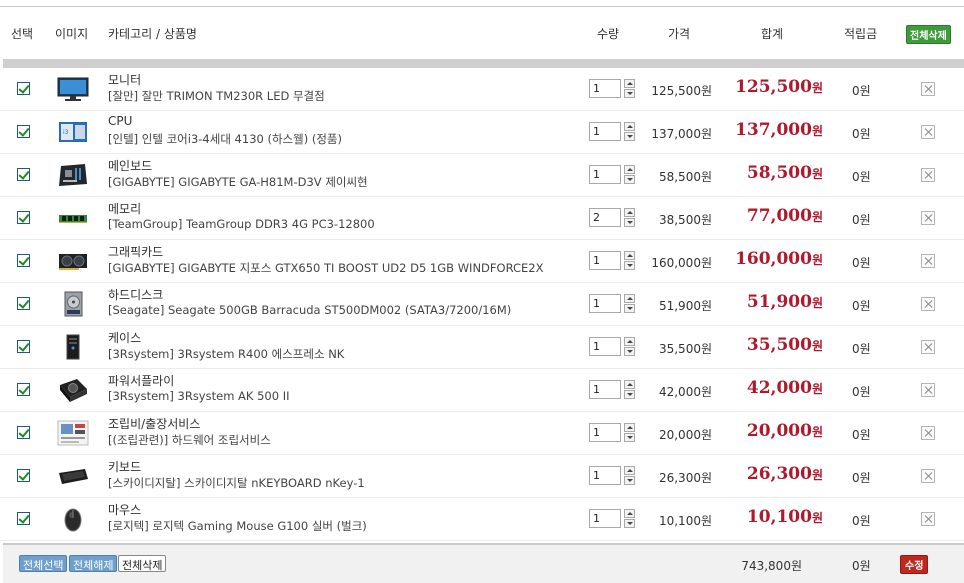 Image resolution: width=964 pixels, height=583 pixels. Describe the element at coordinates (861, 392) in the screenshot. I see `row-point: 0원` at that location.